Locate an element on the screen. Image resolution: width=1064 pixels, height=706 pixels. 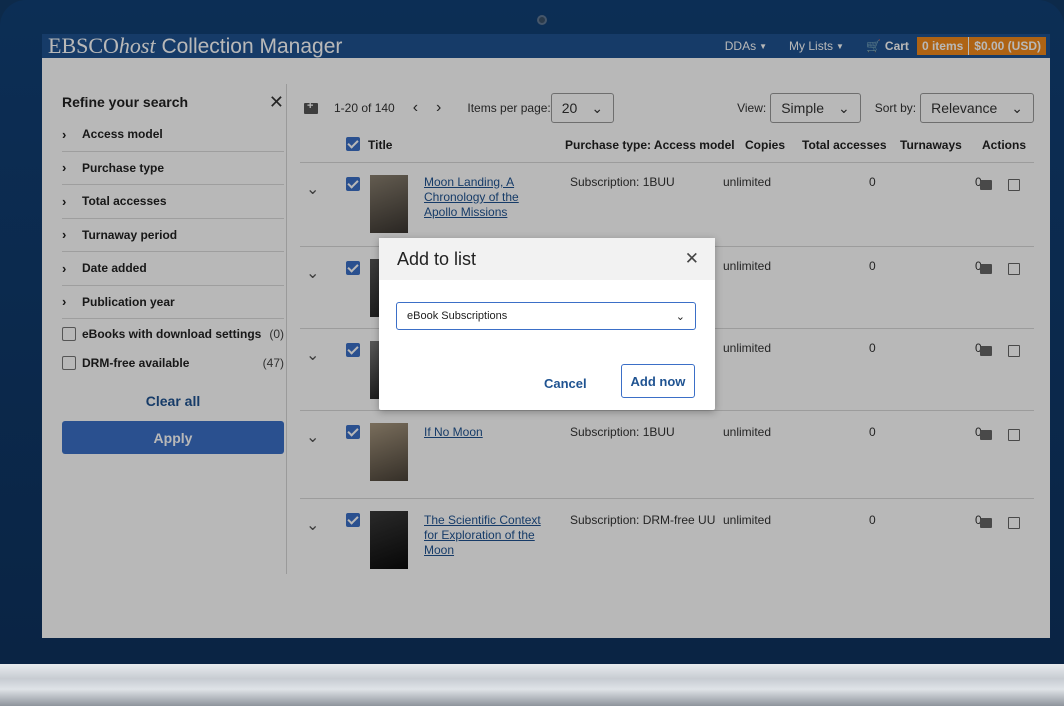
laptop-base is located at coordinates (532, 685).